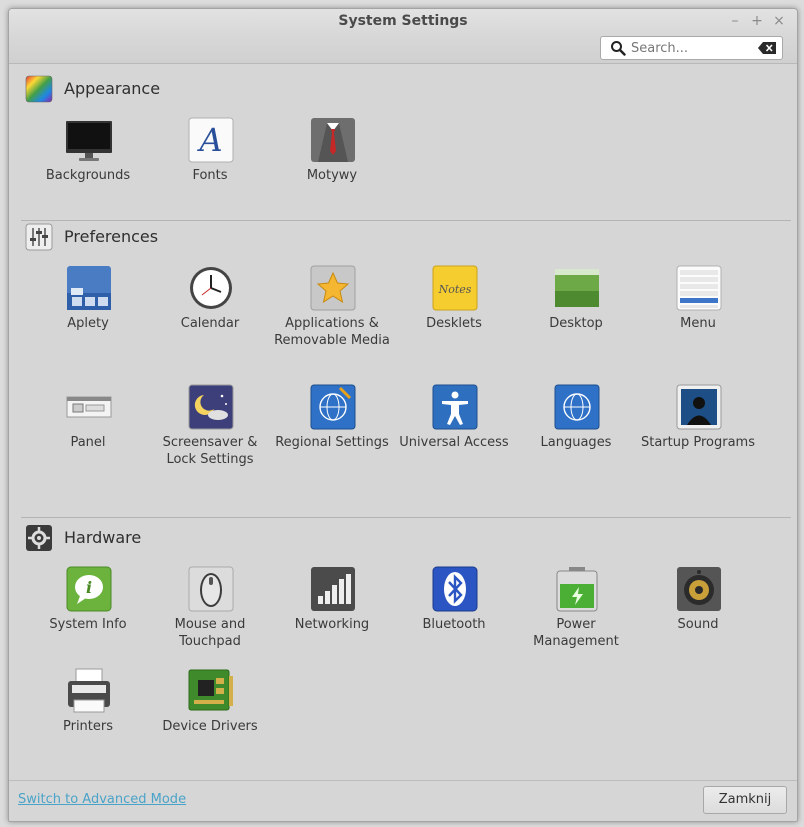 This screenshot has width=804, height=827. What do you see at coordinates (332, 175) in the screenshot?
I see `settings-item-label: Motywy` at bounding box center [332, 175].